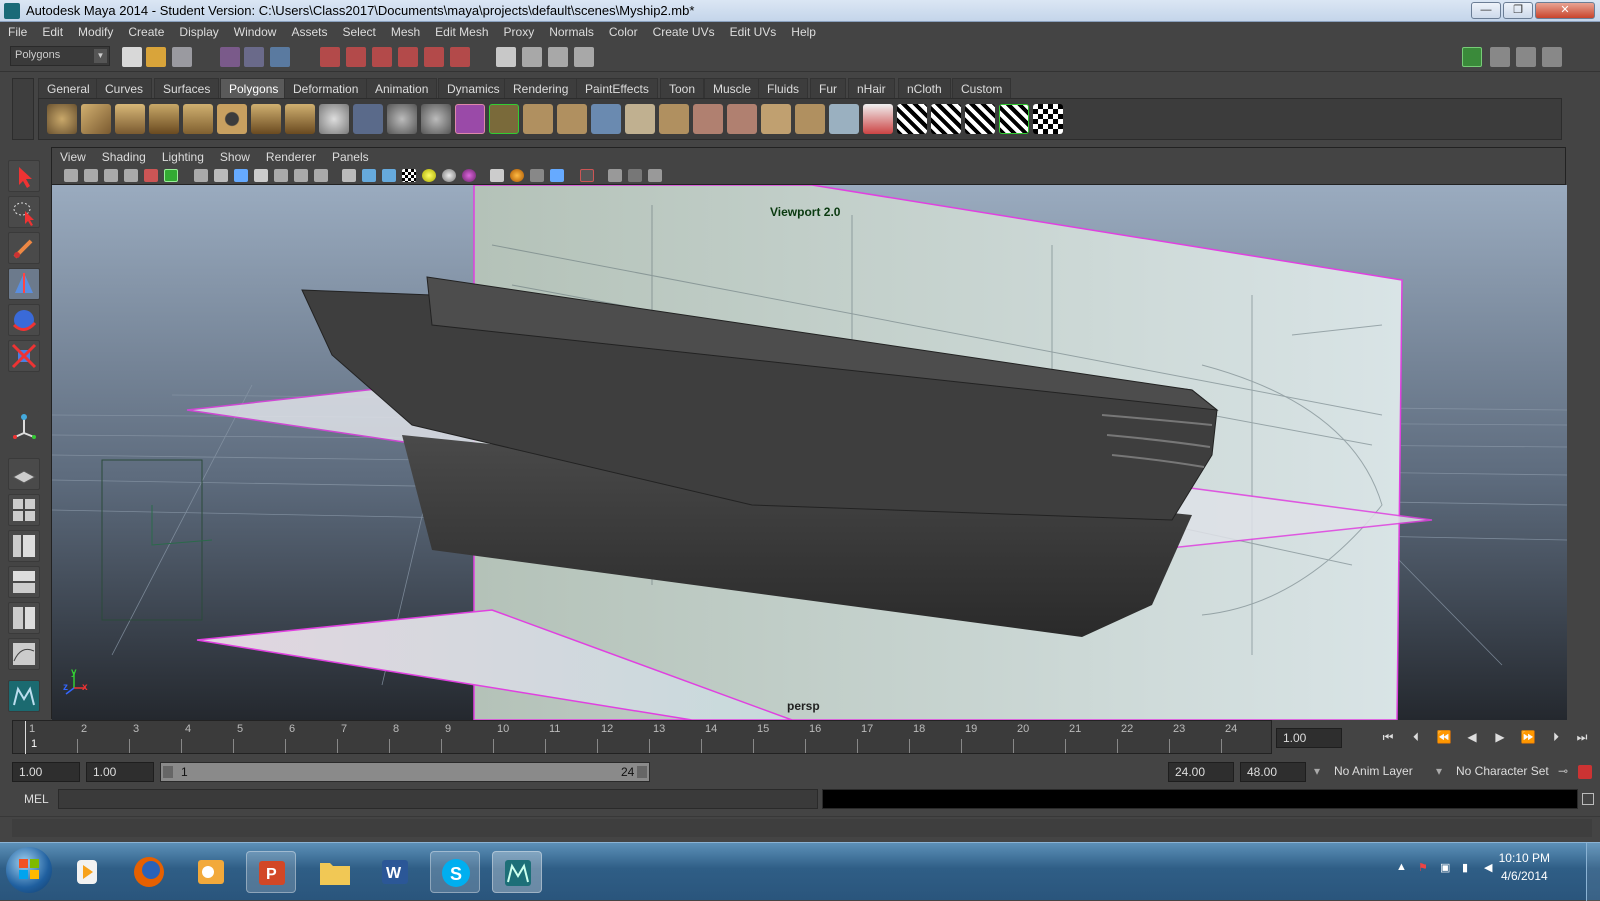 Image resolution: width=1600 pixels, height=901 pixels. I want to click on menu-proxy: Proxy, so click(519, 30).